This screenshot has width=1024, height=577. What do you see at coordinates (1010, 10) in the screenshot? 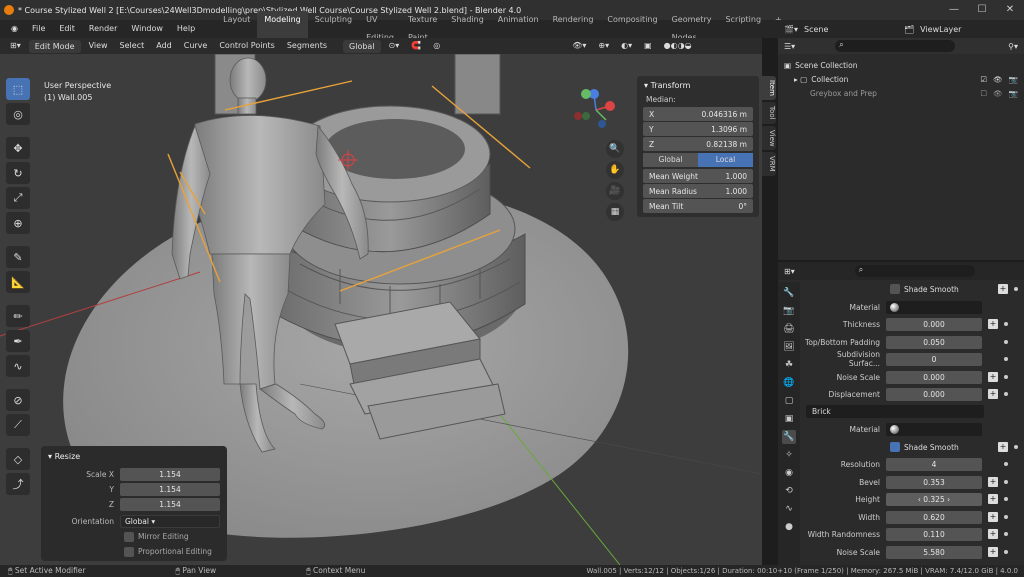
I see `close-button: ✕` at bounding box center [1010, 10].